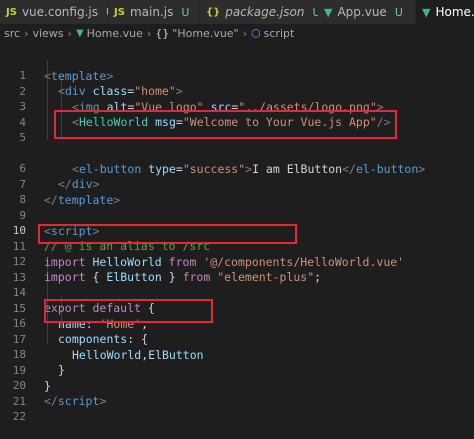 The height and width of the screenshot is (439, 474). I want to click on breadcrumb-views: views, so click(47, 33).